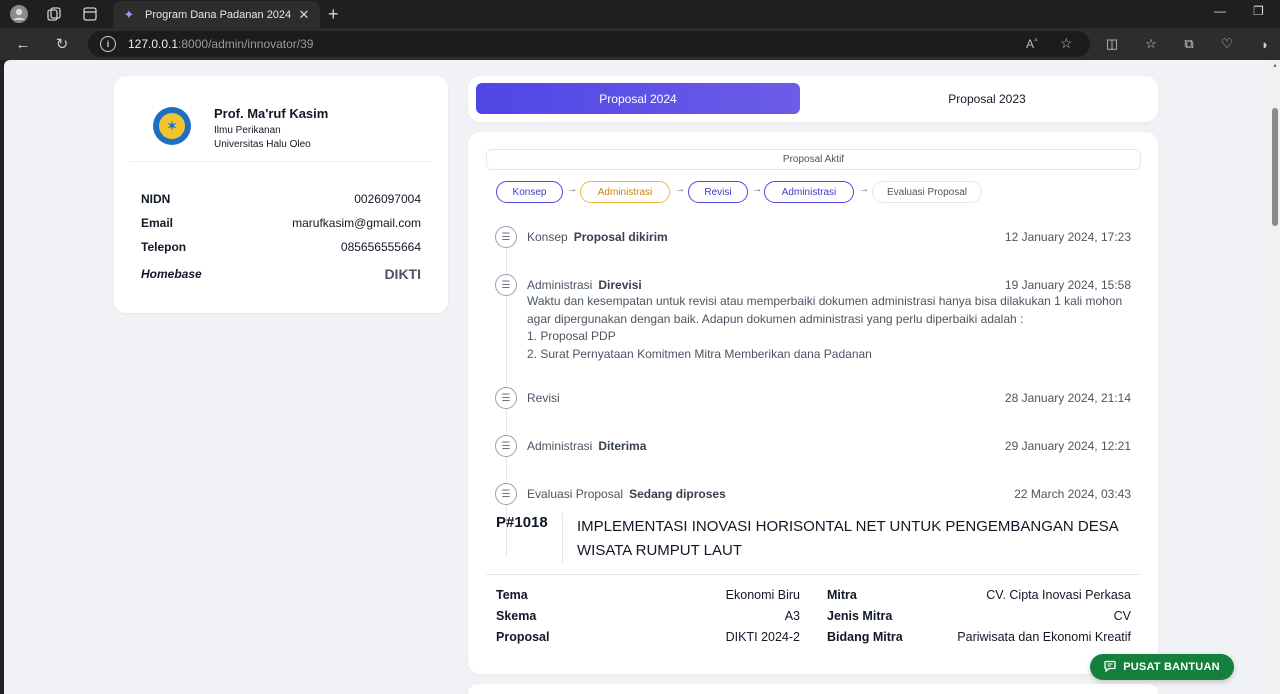  I want to click on read-aloud-icon: Aᐞ, so click(1032, 44).